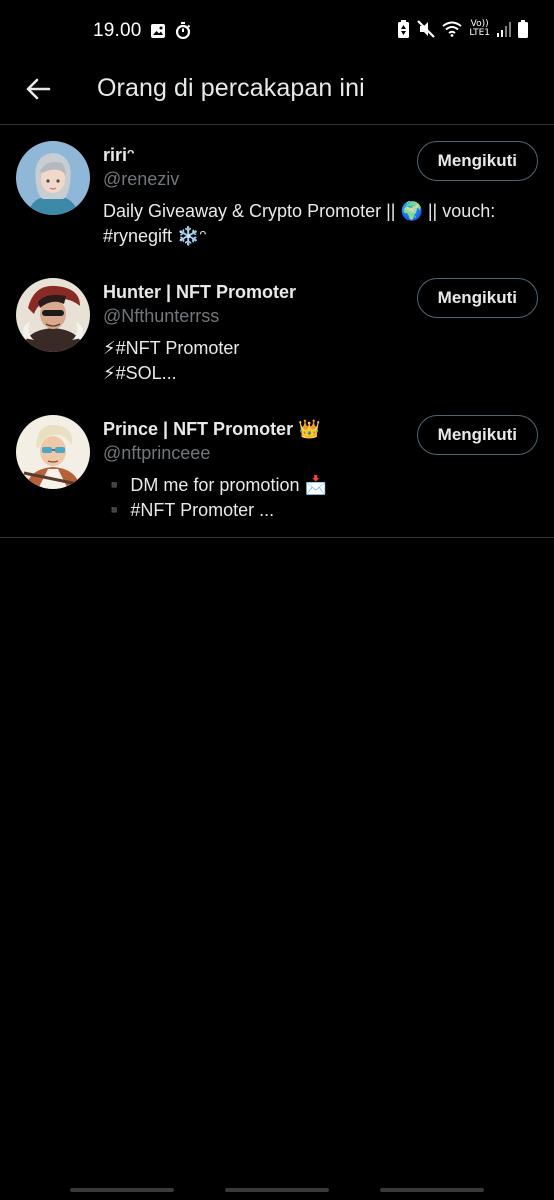  Describe the element at coordinates (426, 29) in the screenshot. I see `mute-icon` at that location.